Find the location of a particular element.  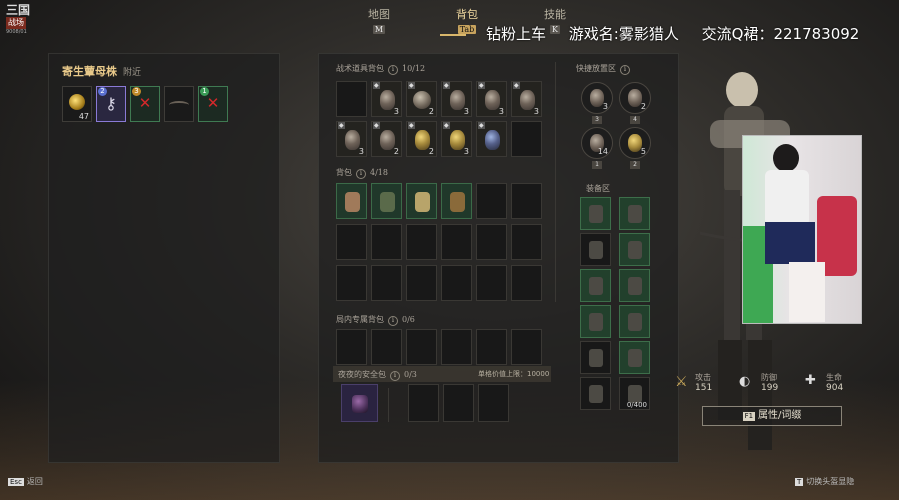

stream-text-1: 钻粉上车 is located at coordinates (516, 34).